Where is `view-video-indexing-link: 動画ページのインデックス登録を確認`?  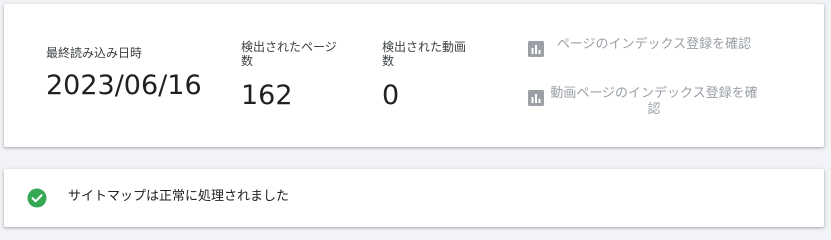
view-video-indexing-link: 動画ページのインデックス登録を確認 is located at coordinates (648, 102).